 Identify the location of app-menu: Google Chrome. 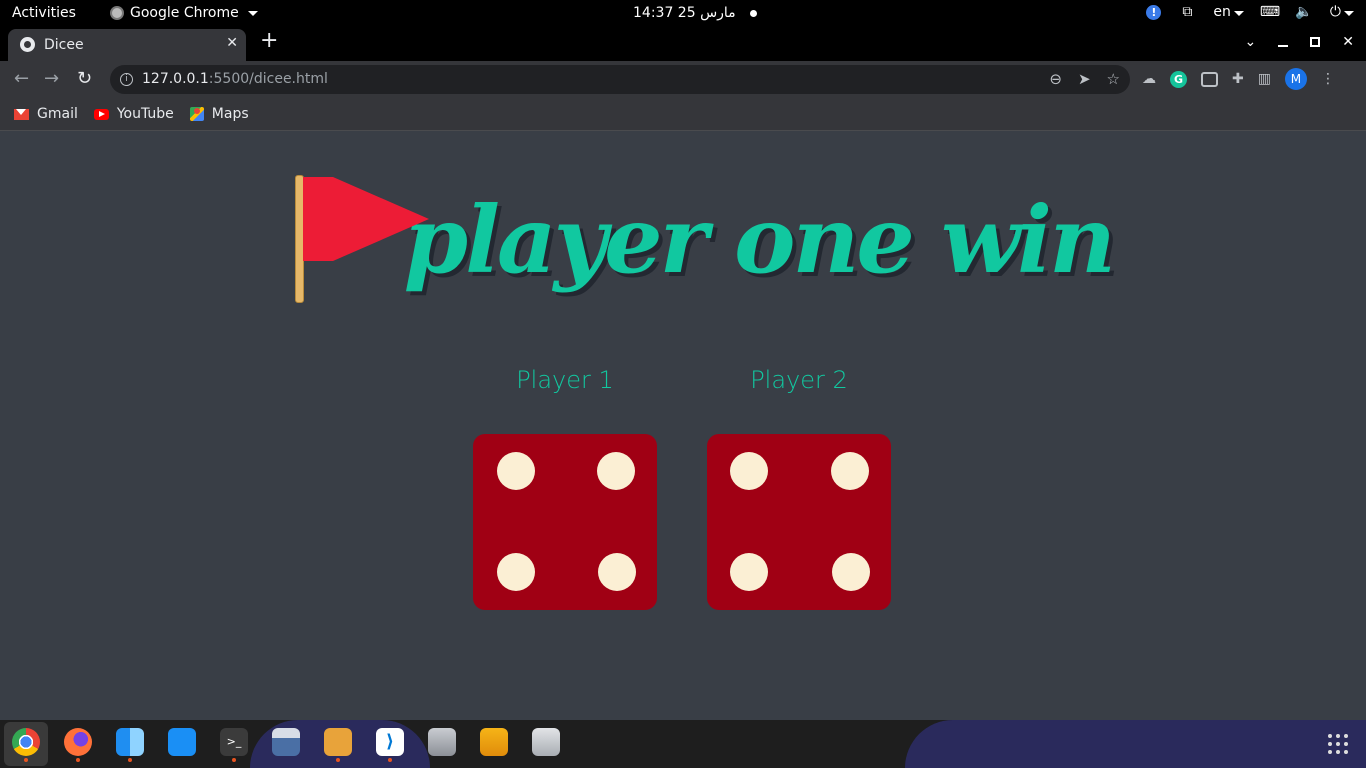
(184, 13).